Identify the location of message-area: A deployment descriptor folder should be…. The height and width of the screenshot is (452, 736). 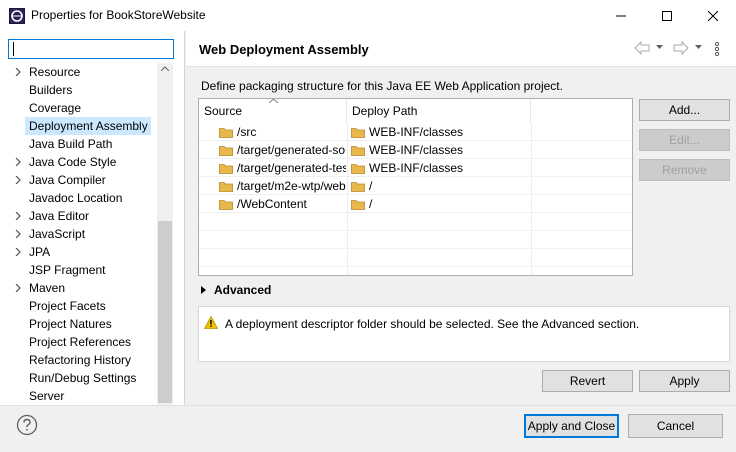
(464, 334).